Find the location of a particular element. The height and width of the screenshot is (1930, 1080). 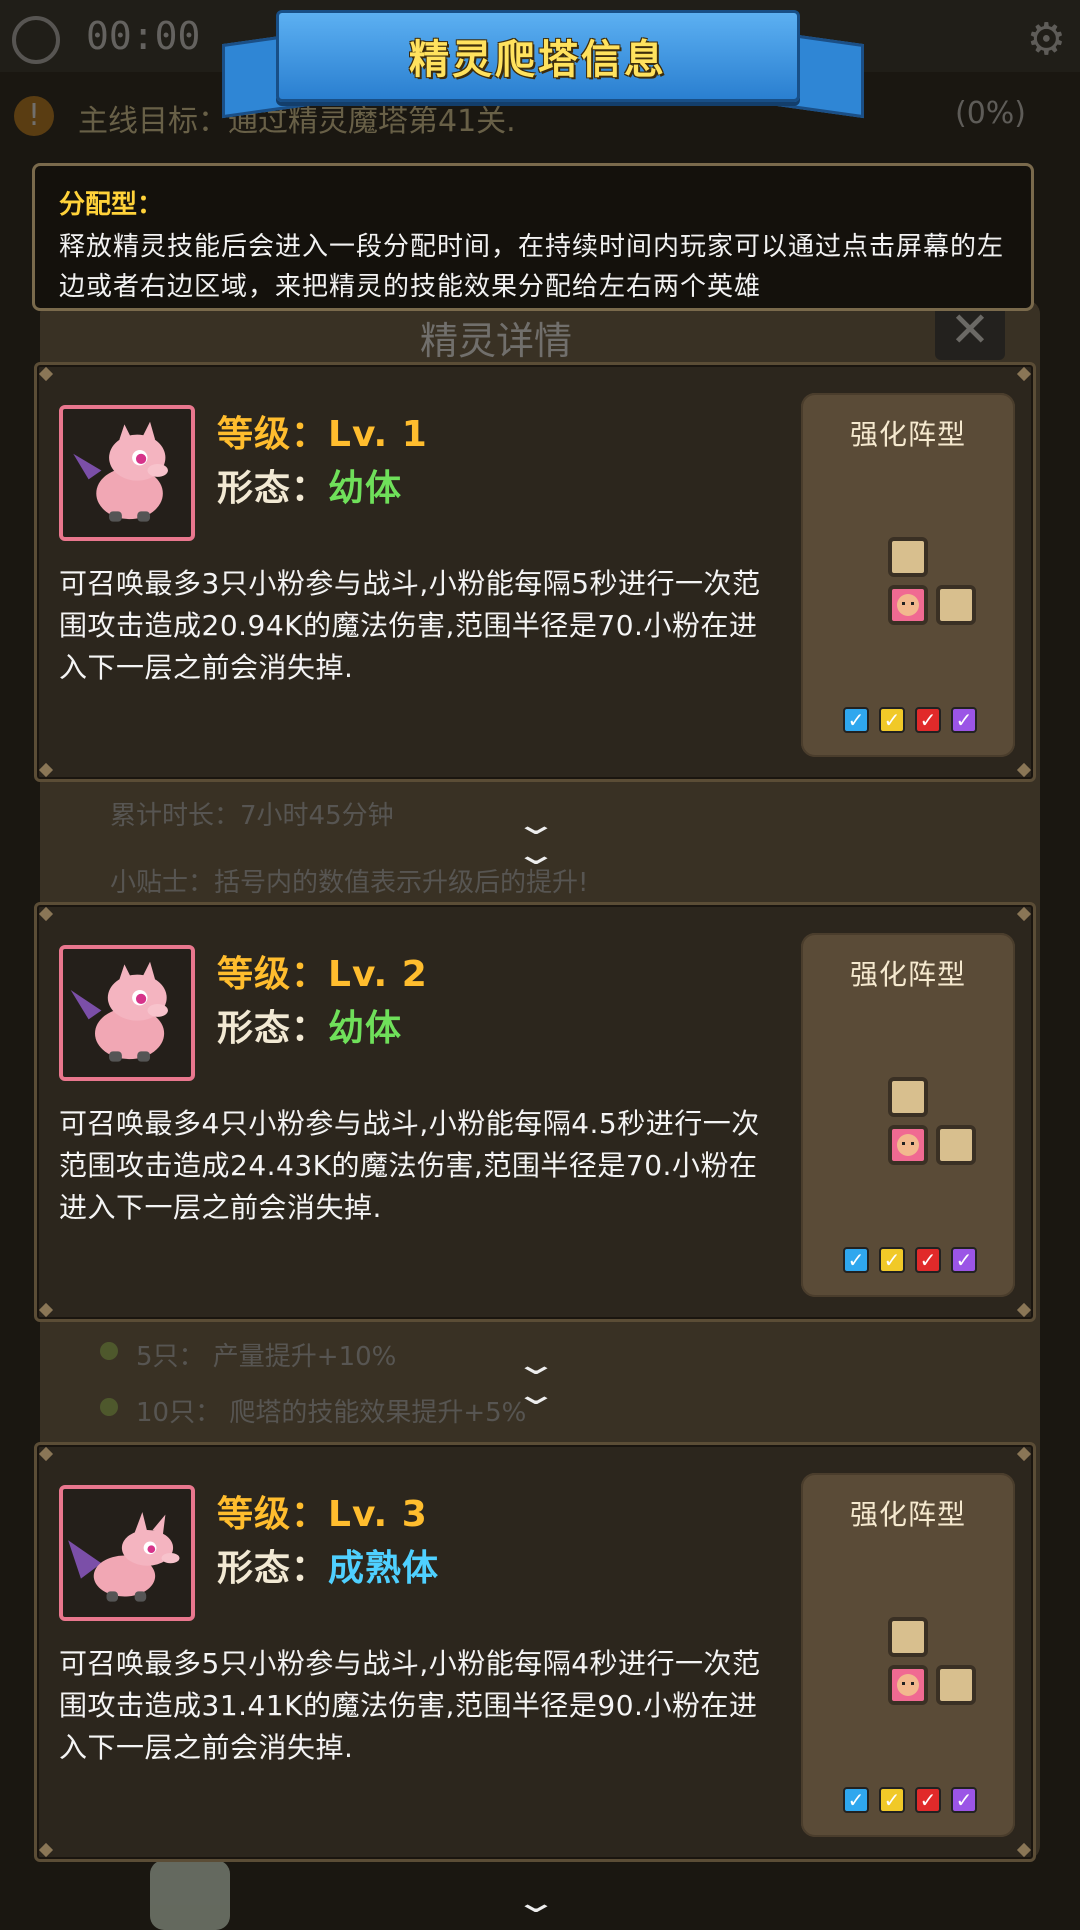

level-value: Lv. 2 is located at coordinates (378, 974).